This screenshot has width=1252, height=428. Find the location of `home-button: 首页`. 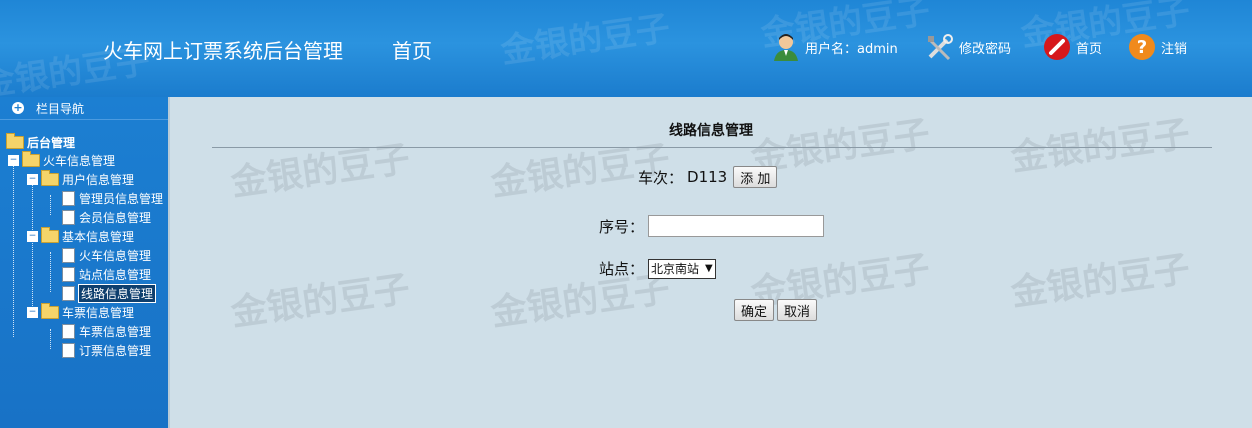

home-button: 首页 is located at coordinates (1072, 47).